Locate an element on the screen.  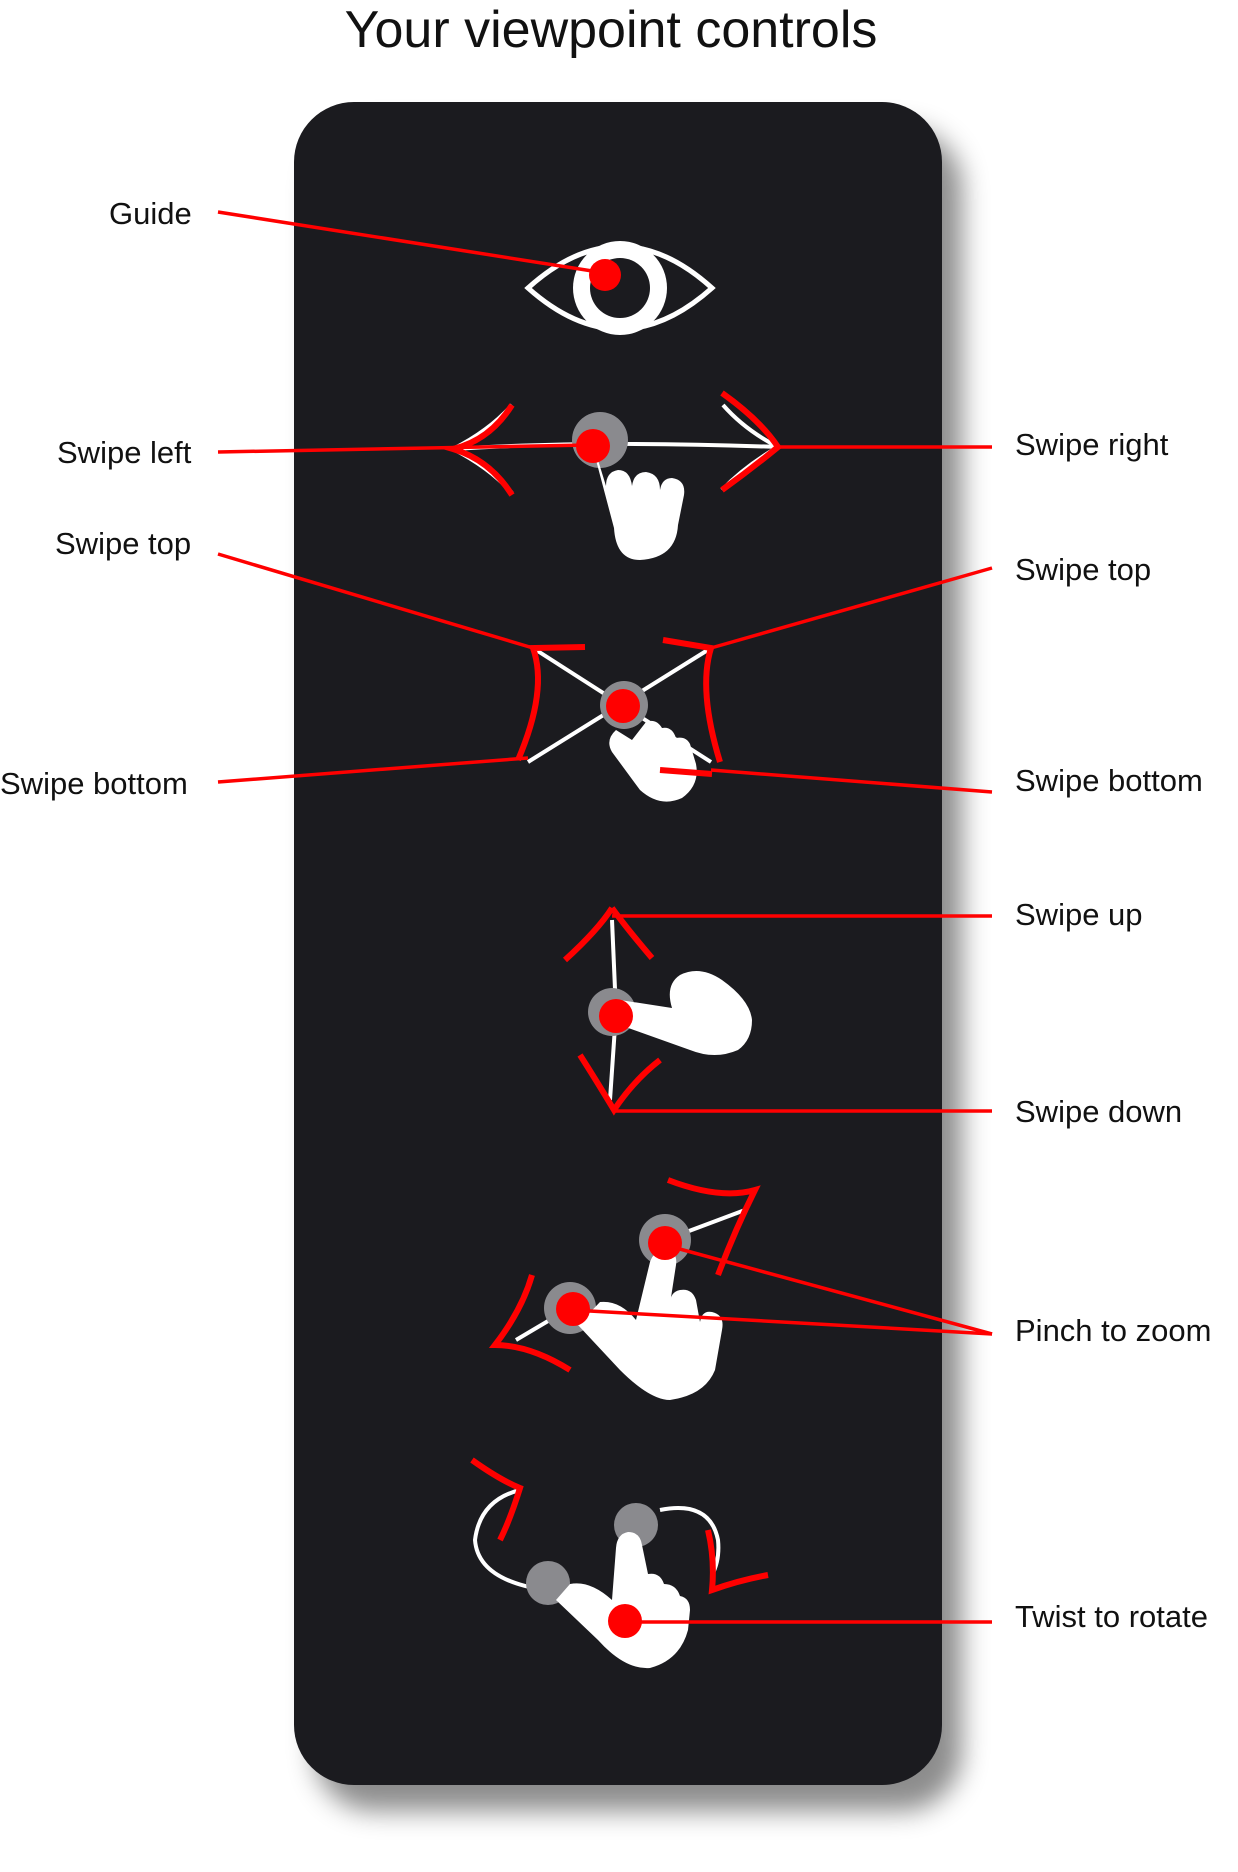
callout-line-guide is located at coordinates (411, 242).